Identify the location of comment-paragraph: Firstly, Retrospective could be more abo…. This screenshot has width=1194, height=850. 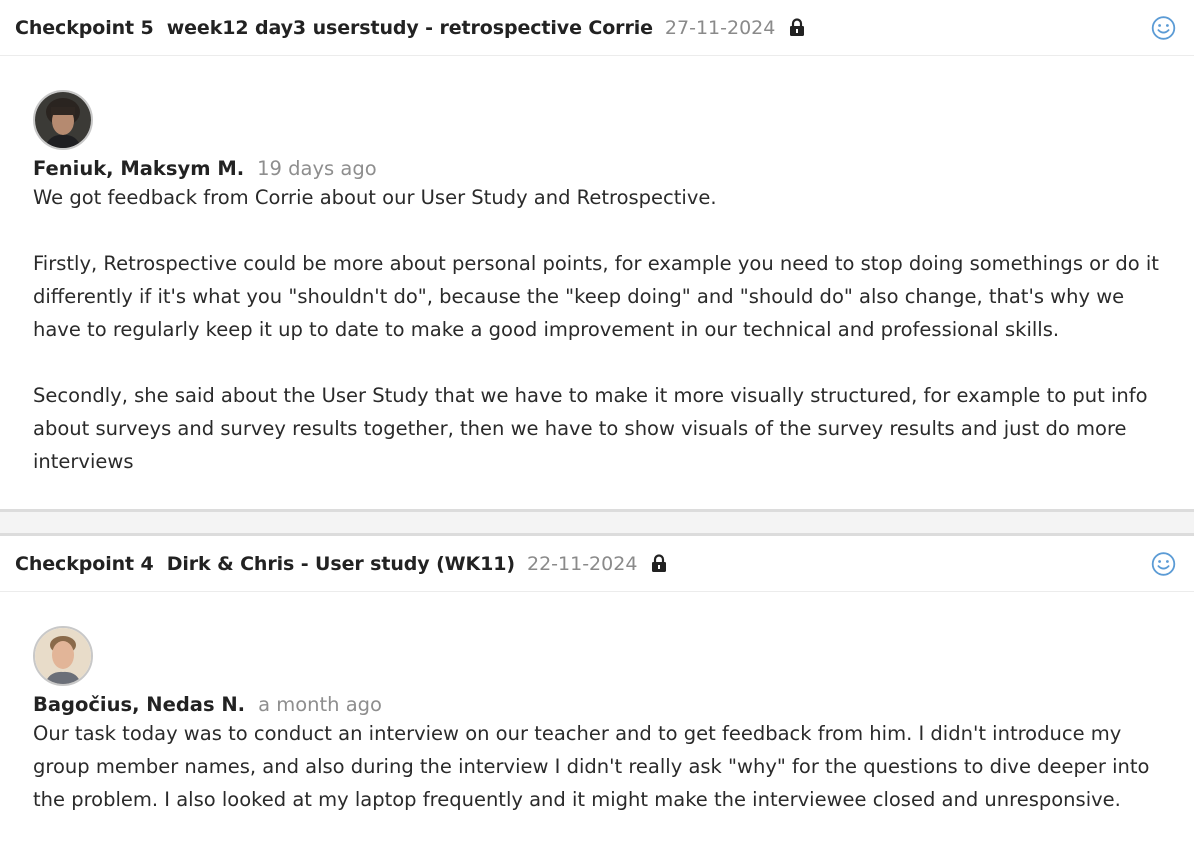
(596, 296).